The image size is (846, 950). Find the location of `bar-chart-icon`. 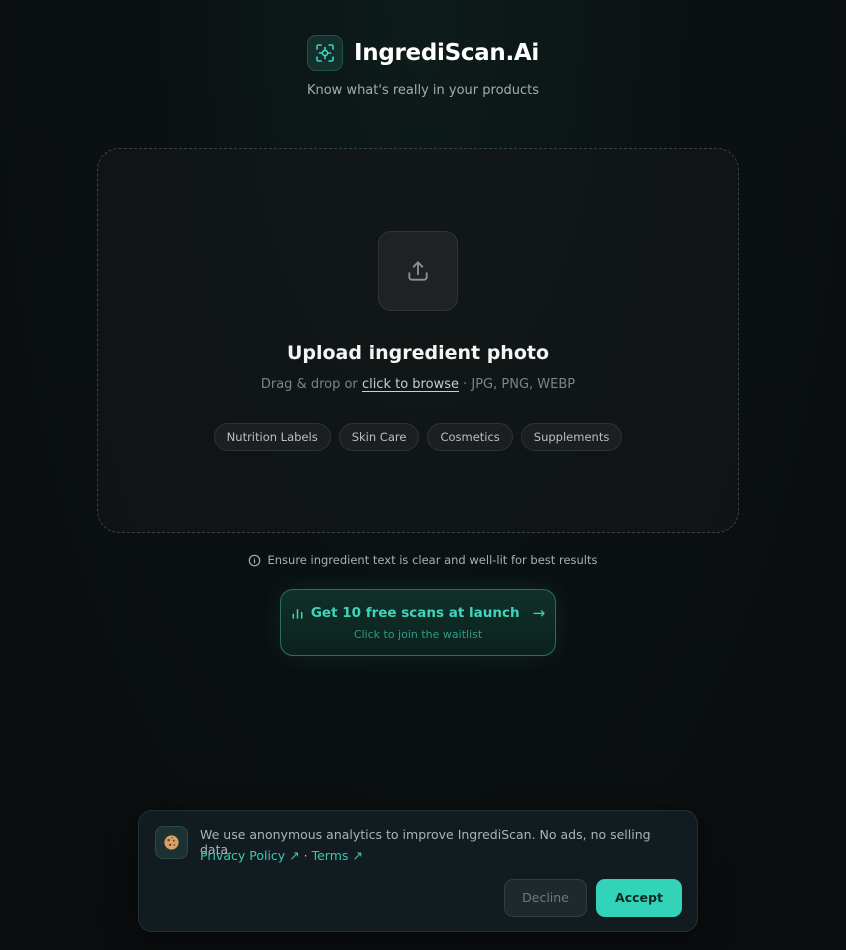

bar-chart-icon is located at coordinates (297, 613).